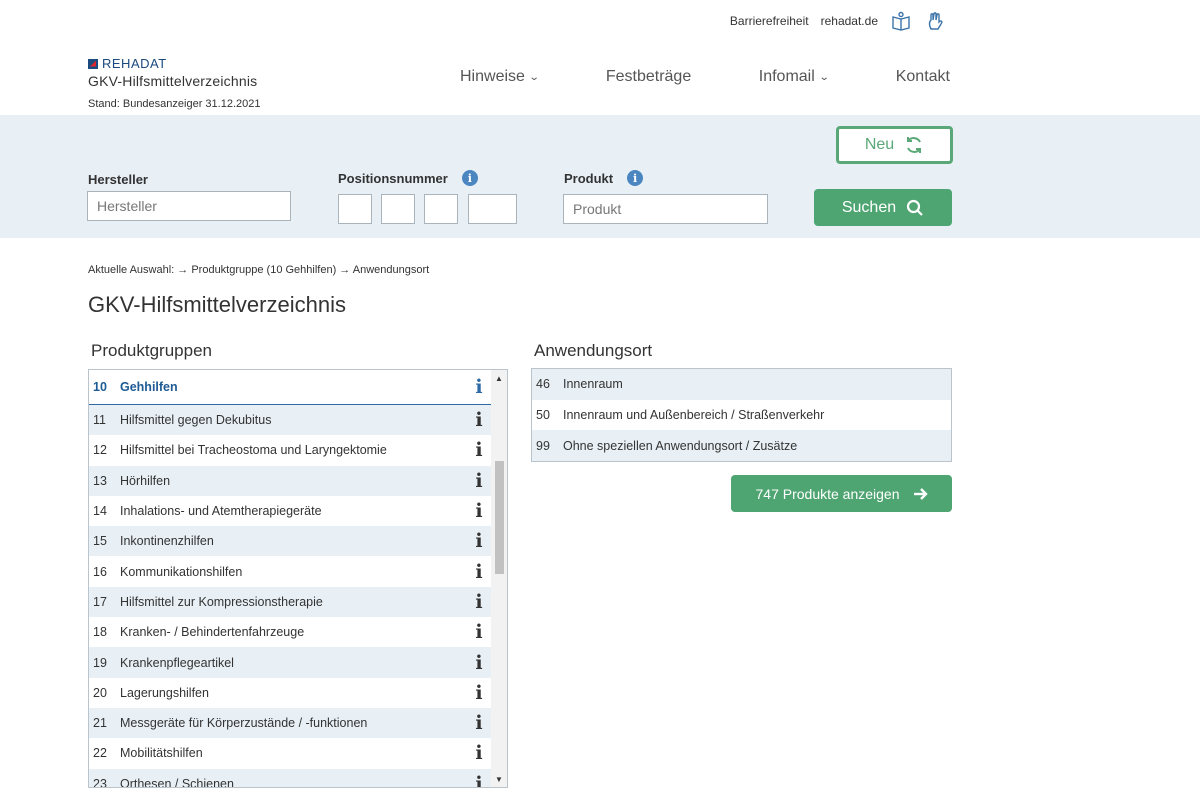 The height and width of the screenshot is (800, 1200). What do you see at coordinates (499, 779) in the screenshot?
I see `scroll-down-arrow-icon: ▼` at bounding box center [499, 779].